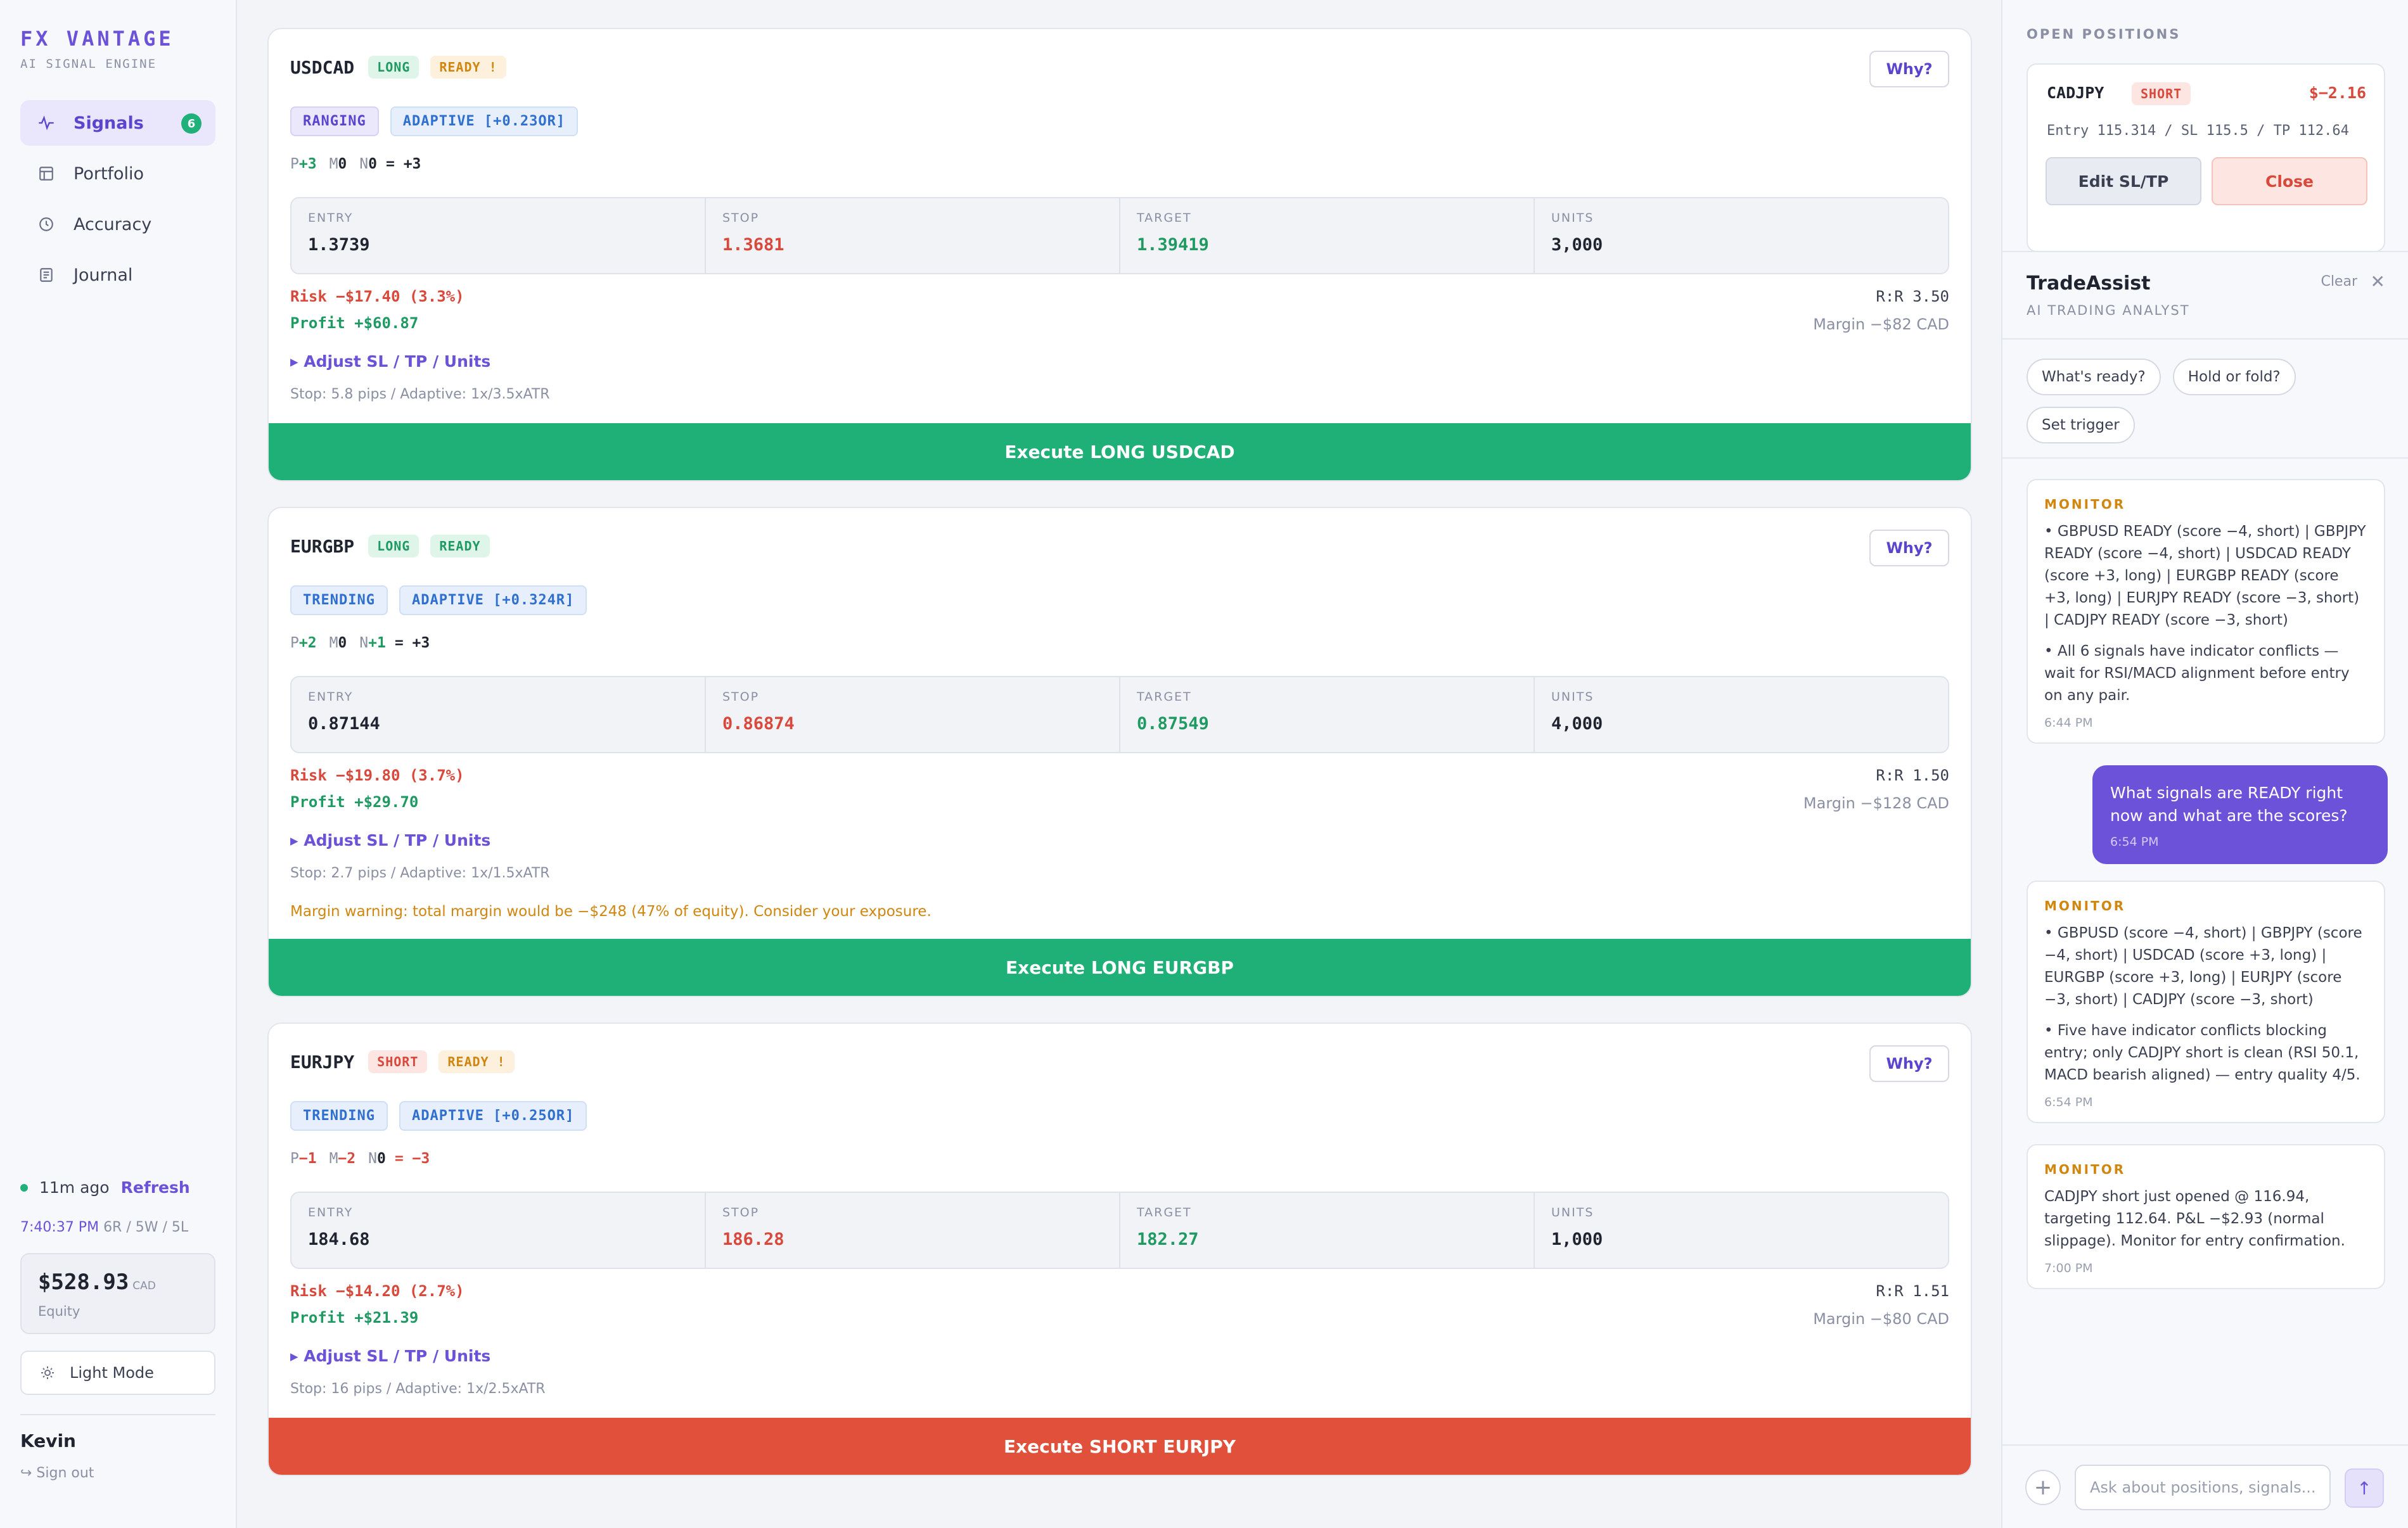  What do you see at coordinates (339, 1116) in the screenshot?
I see `regime-tag: TRENDING` at bounding box center [339, 1116].